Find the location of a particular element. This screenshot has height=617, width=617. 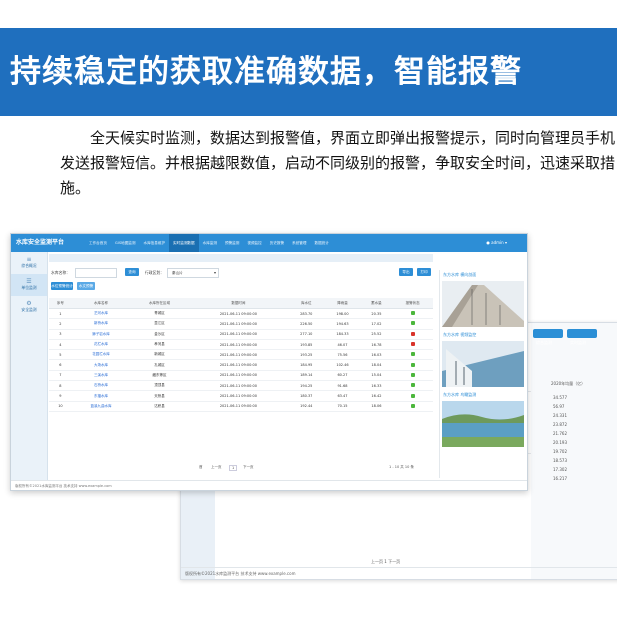

cell-area: 孝河县 is located at coordinates (159, 345).